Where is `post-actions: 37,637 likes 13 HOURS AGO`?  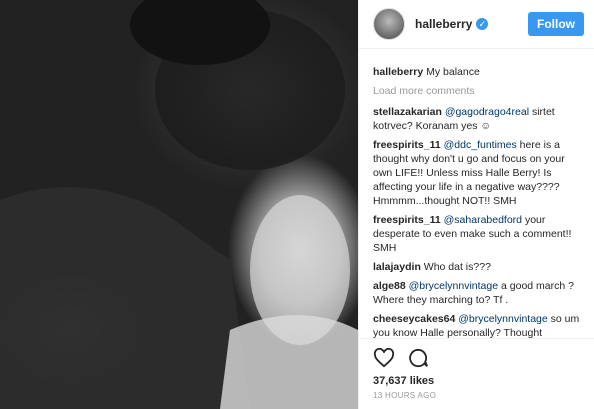
post-actions: 37,637 likes 13 HOURS AGO is located at coordinates (476, 369).